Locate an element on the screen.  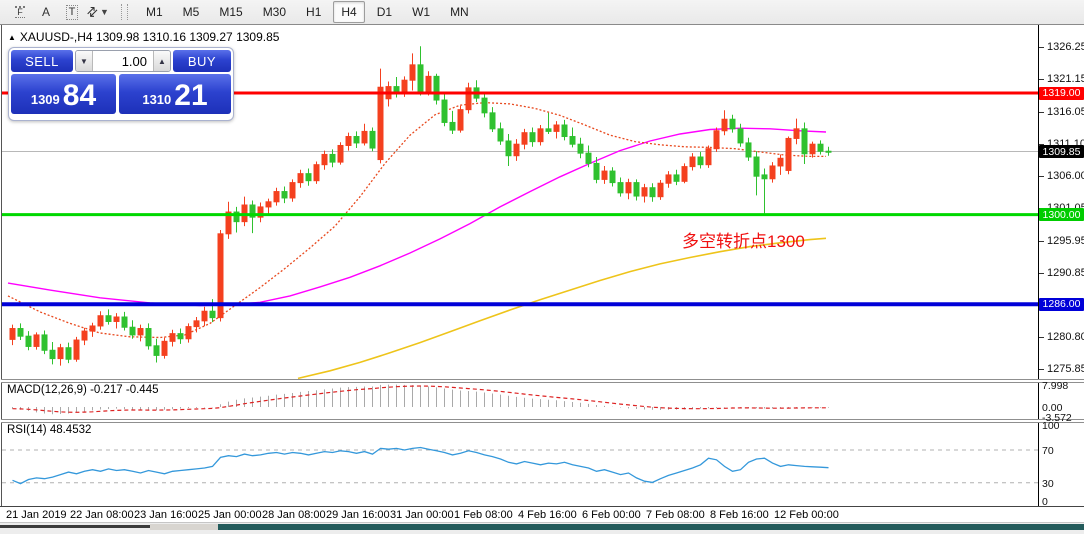
rsi-panel-divider is located at coordinates (542, 421).